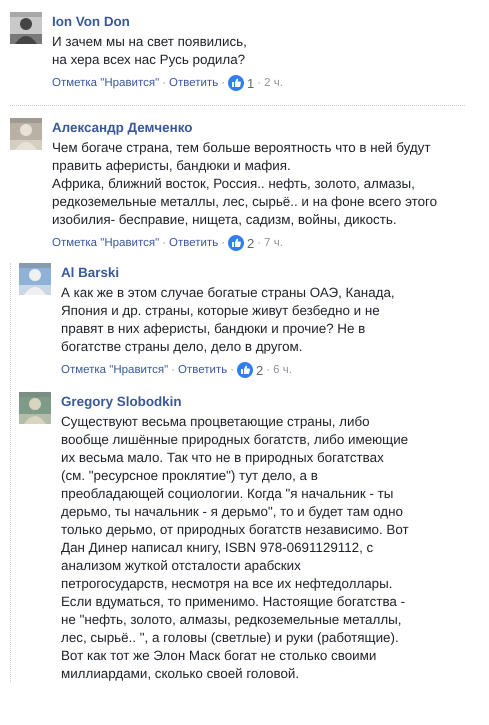 Image resolution: width=489 pixels, height=725 pixels. I want to click on author-name: Gregory Slobodkin, so click(121, 402).